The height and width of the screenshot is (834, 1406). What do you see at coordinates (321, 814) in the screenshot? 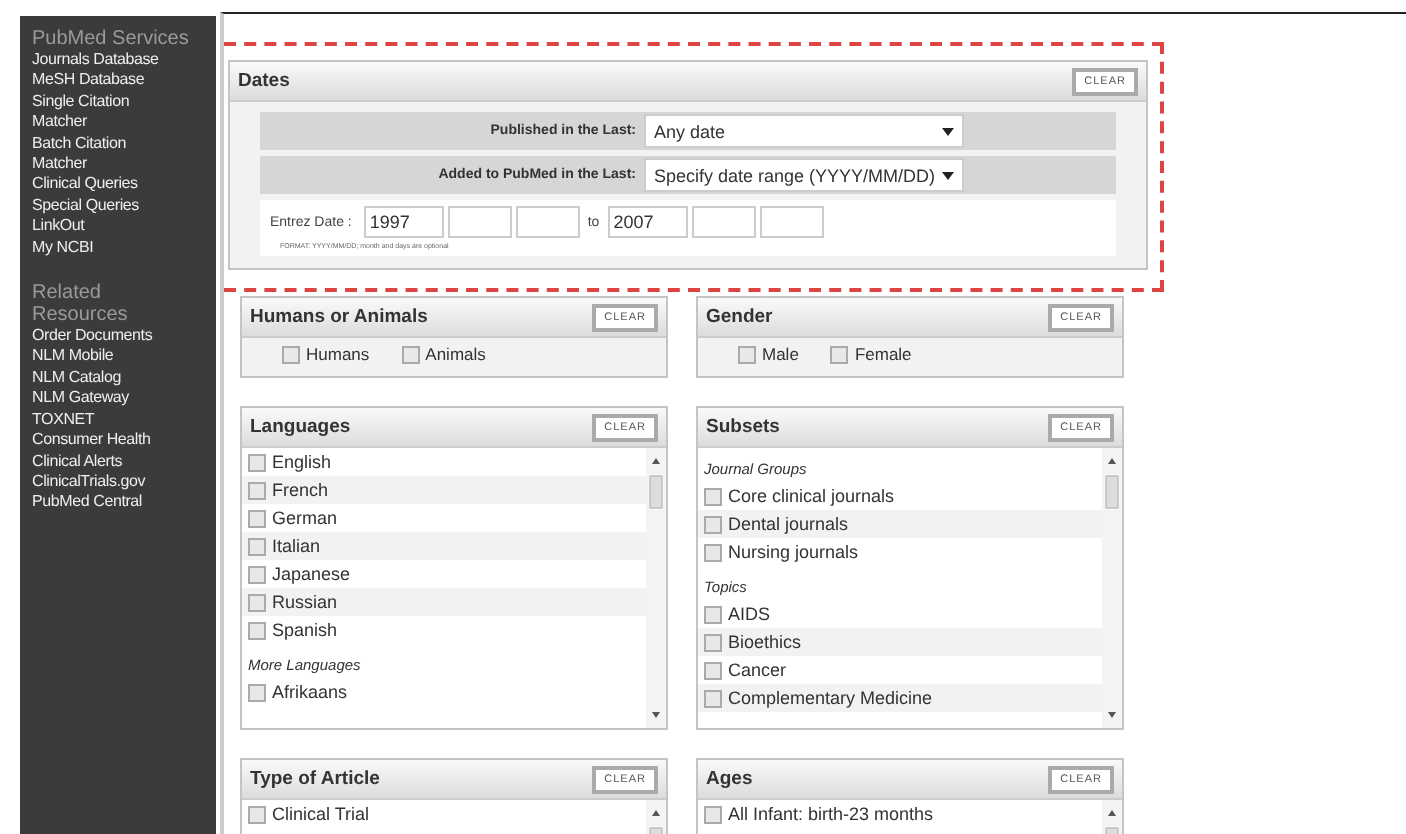
I see `option-label: Clinical Trial` at bounding box center [321, 814].